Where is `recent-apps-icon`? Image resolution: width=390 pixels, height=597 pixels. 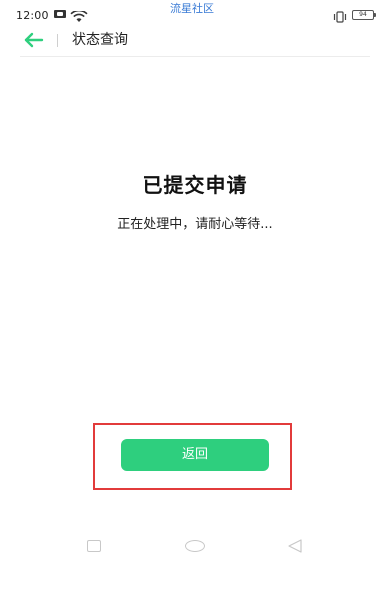
recent-apps-icon is located at coordinates (94, 546).